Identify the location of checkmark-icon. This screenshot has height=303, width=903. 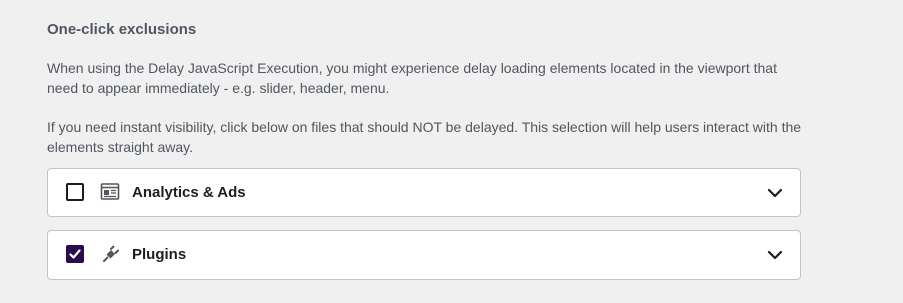
(75, 254).